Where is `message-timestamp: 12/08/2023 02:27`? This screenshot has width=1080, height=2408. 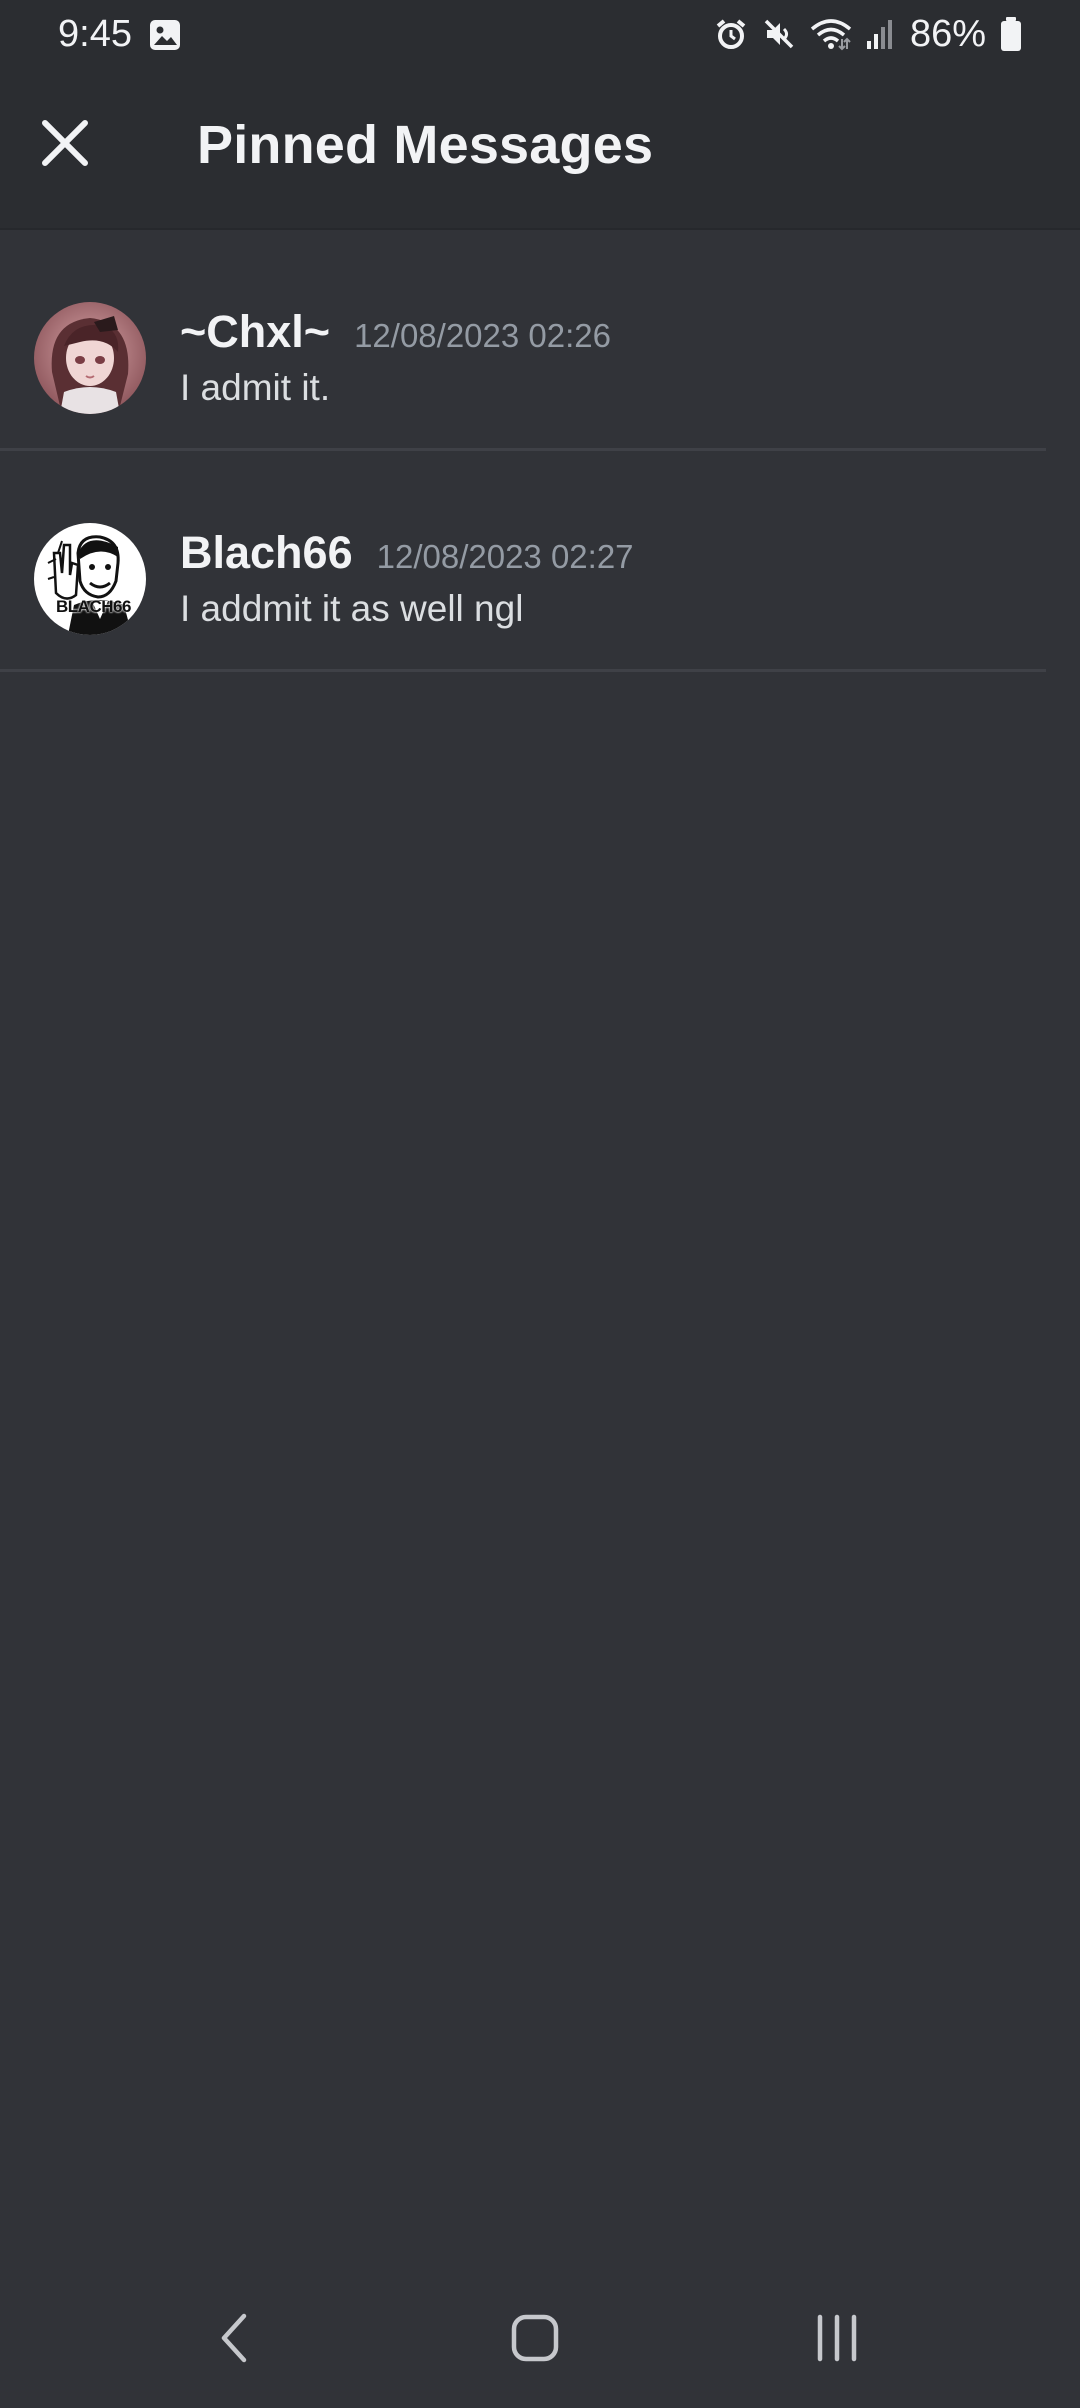 message-timestamp: 12/08/2023 02:27 is located at coordinates (505, 556).